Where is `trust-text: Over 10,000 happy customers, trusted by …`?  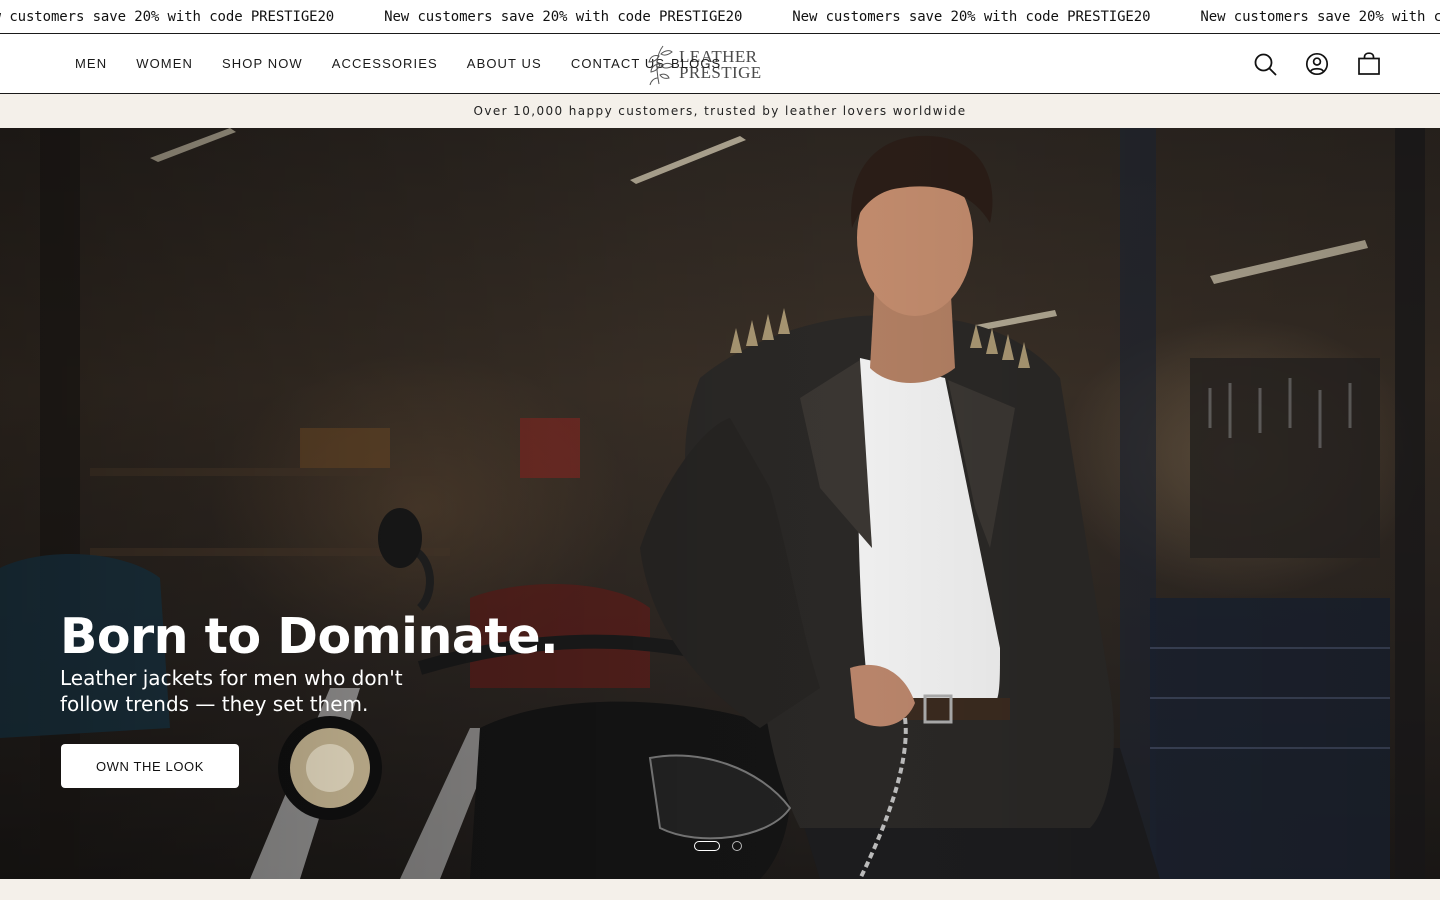 trust-text: Over 10,000 happy customers, trusted by … is located at coordinates (720, 111).